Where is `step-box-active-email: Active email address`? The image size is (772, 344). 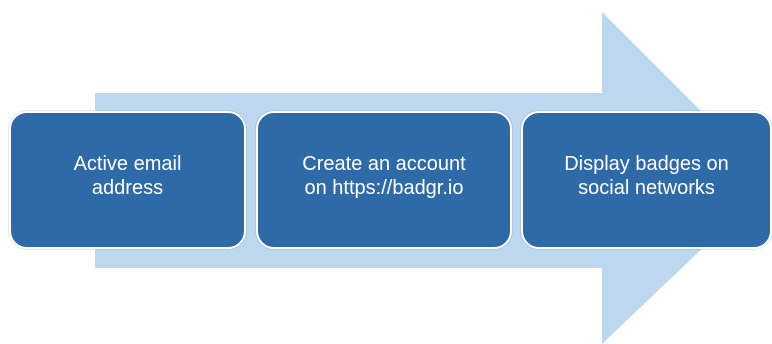 step-box-active-email: Active email address is located at coordinates (127, 180).